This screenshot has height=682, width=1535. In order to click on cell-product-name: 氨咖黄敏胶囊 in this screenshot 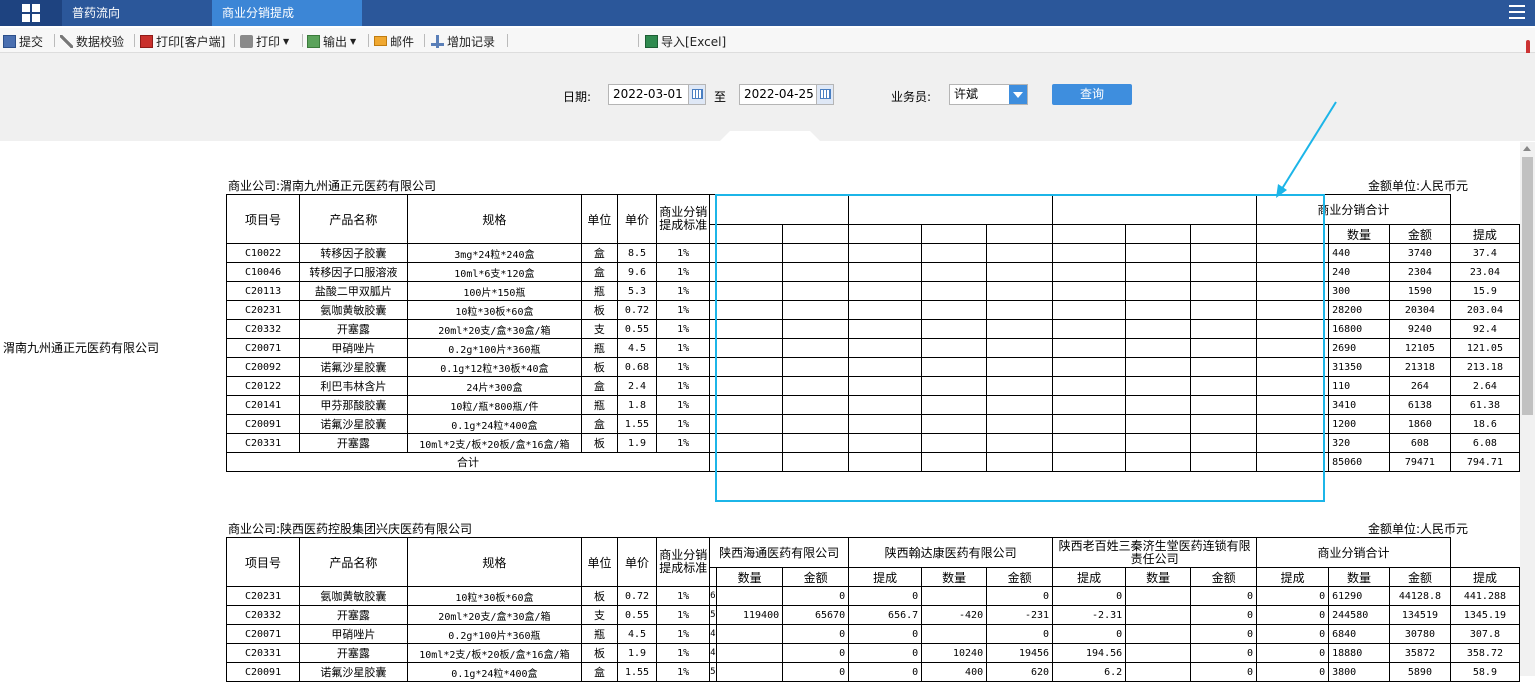, I will do `click(353, 310)`.